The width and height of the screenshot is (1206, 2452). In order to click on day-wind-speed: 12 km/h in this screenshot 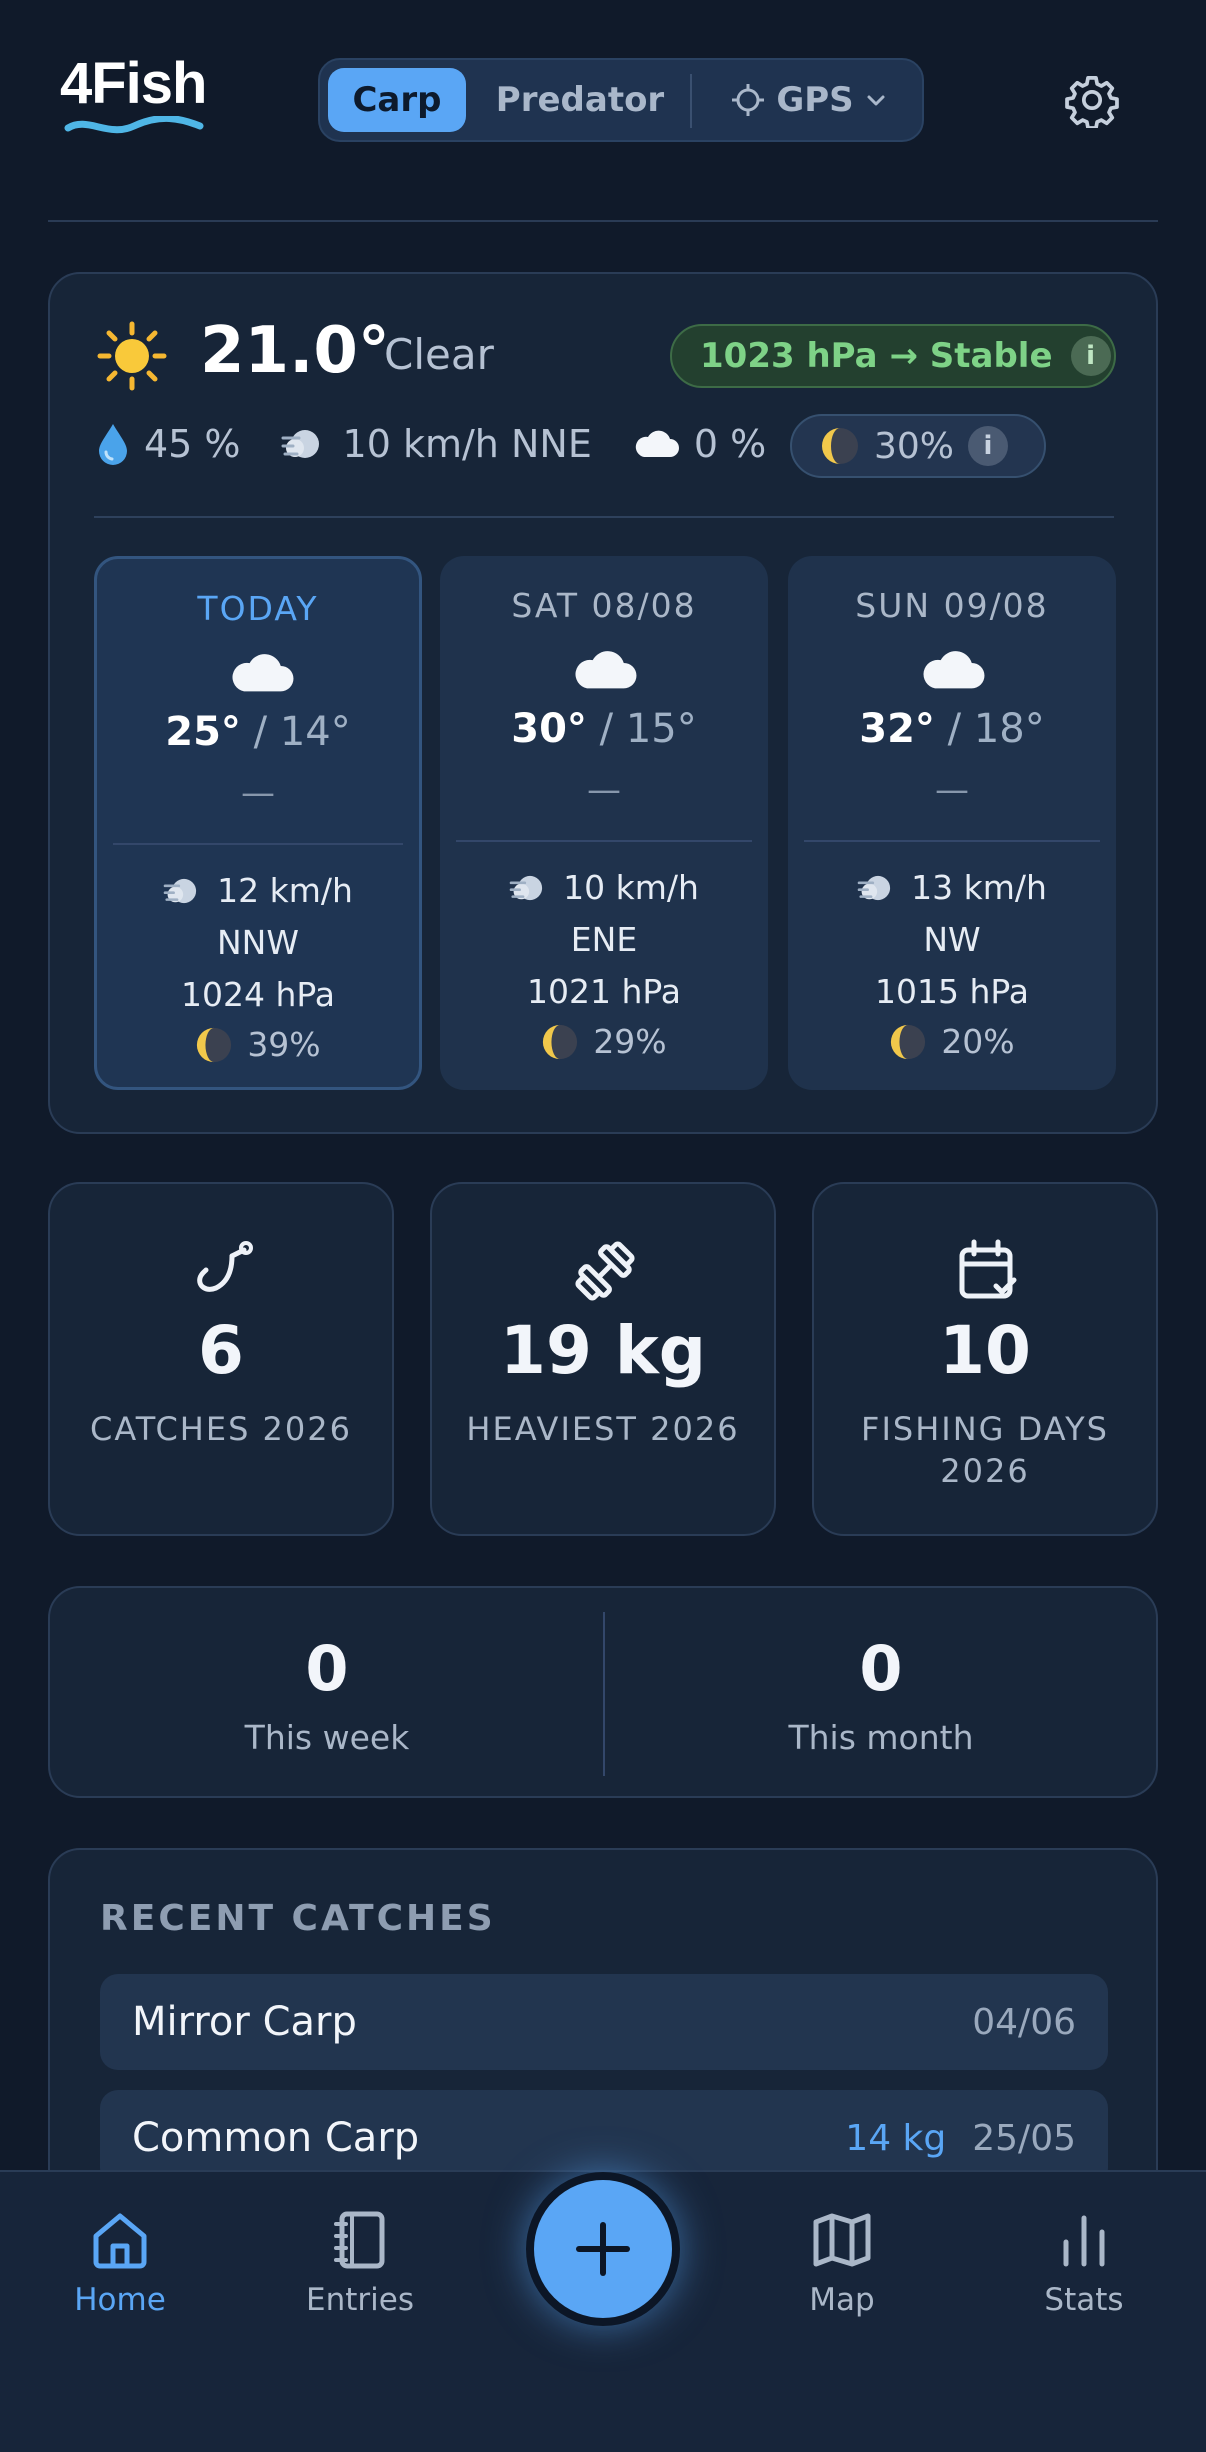, I will do `click(285, 890)`.